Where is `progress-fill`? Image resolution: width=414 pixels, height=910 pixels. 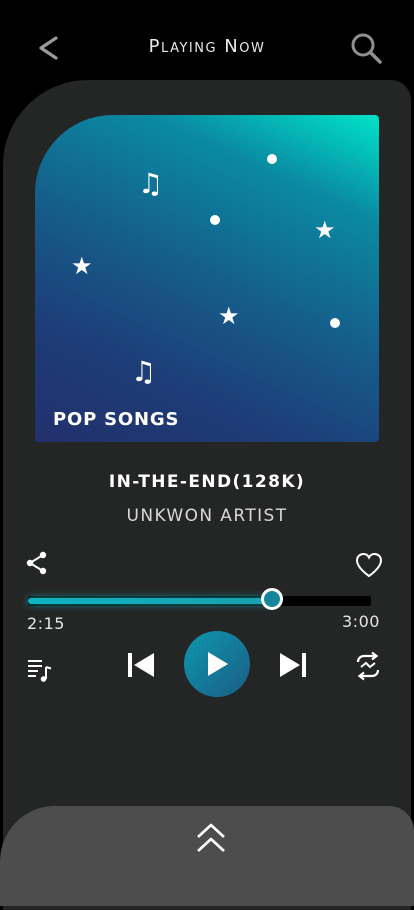 progress-fill is located at coordinates (150, 601).